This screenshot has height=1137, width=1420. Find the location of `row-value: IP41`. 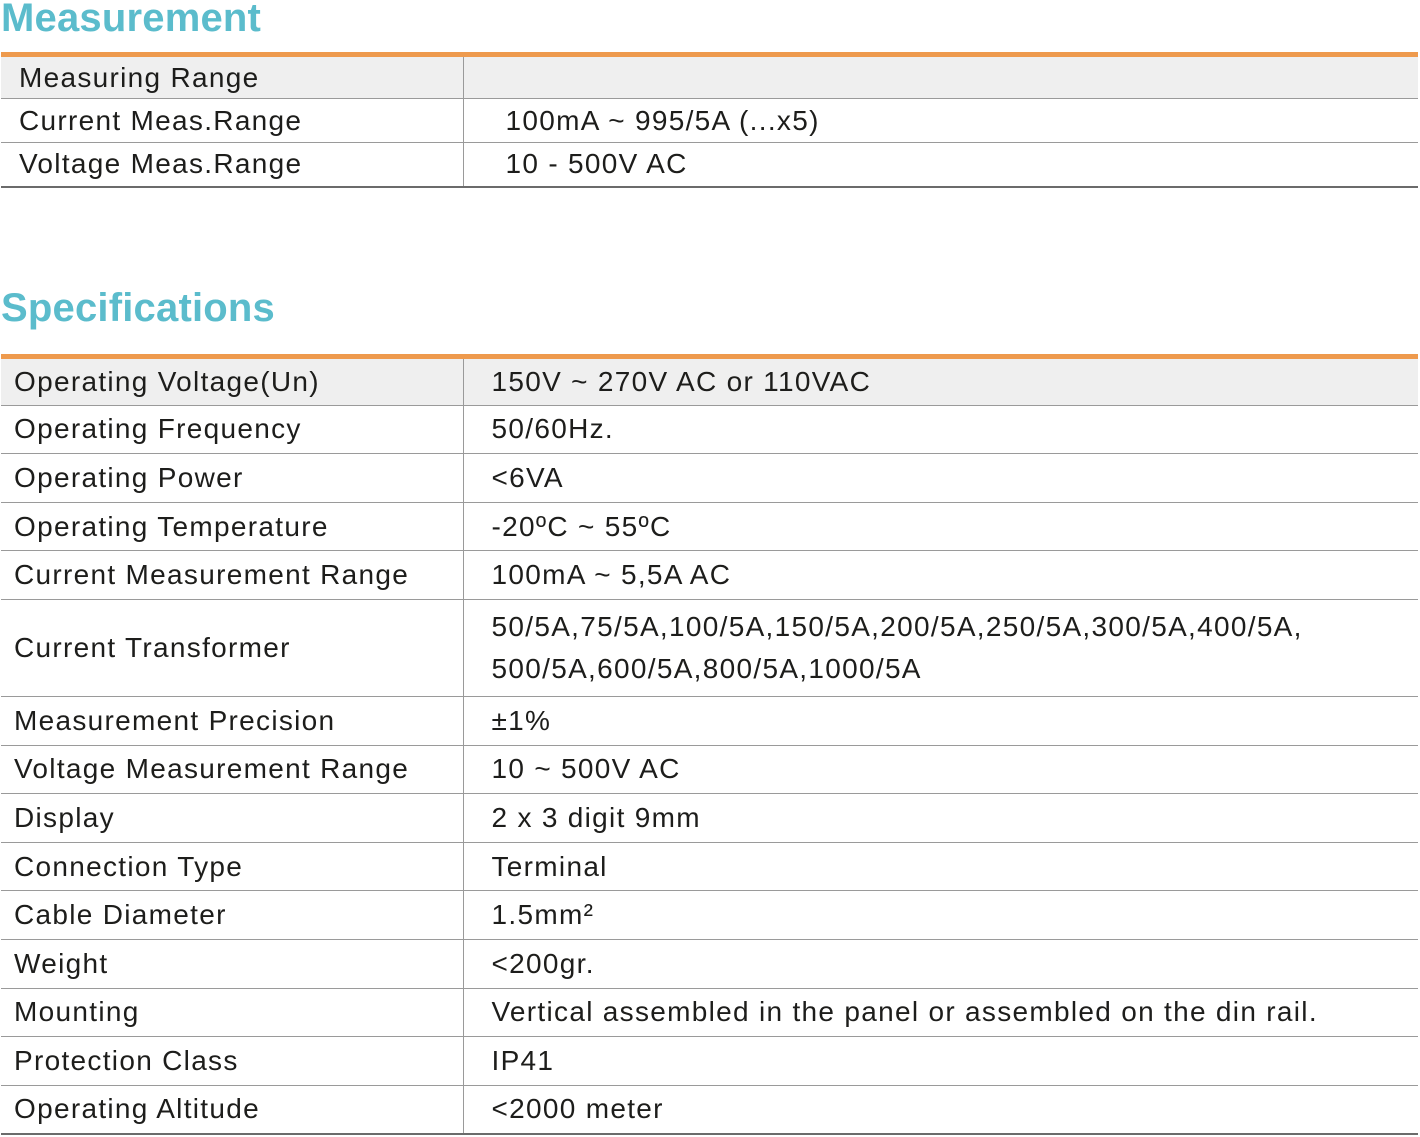

row-value: IP41 is located at coordinates (940, 1061).